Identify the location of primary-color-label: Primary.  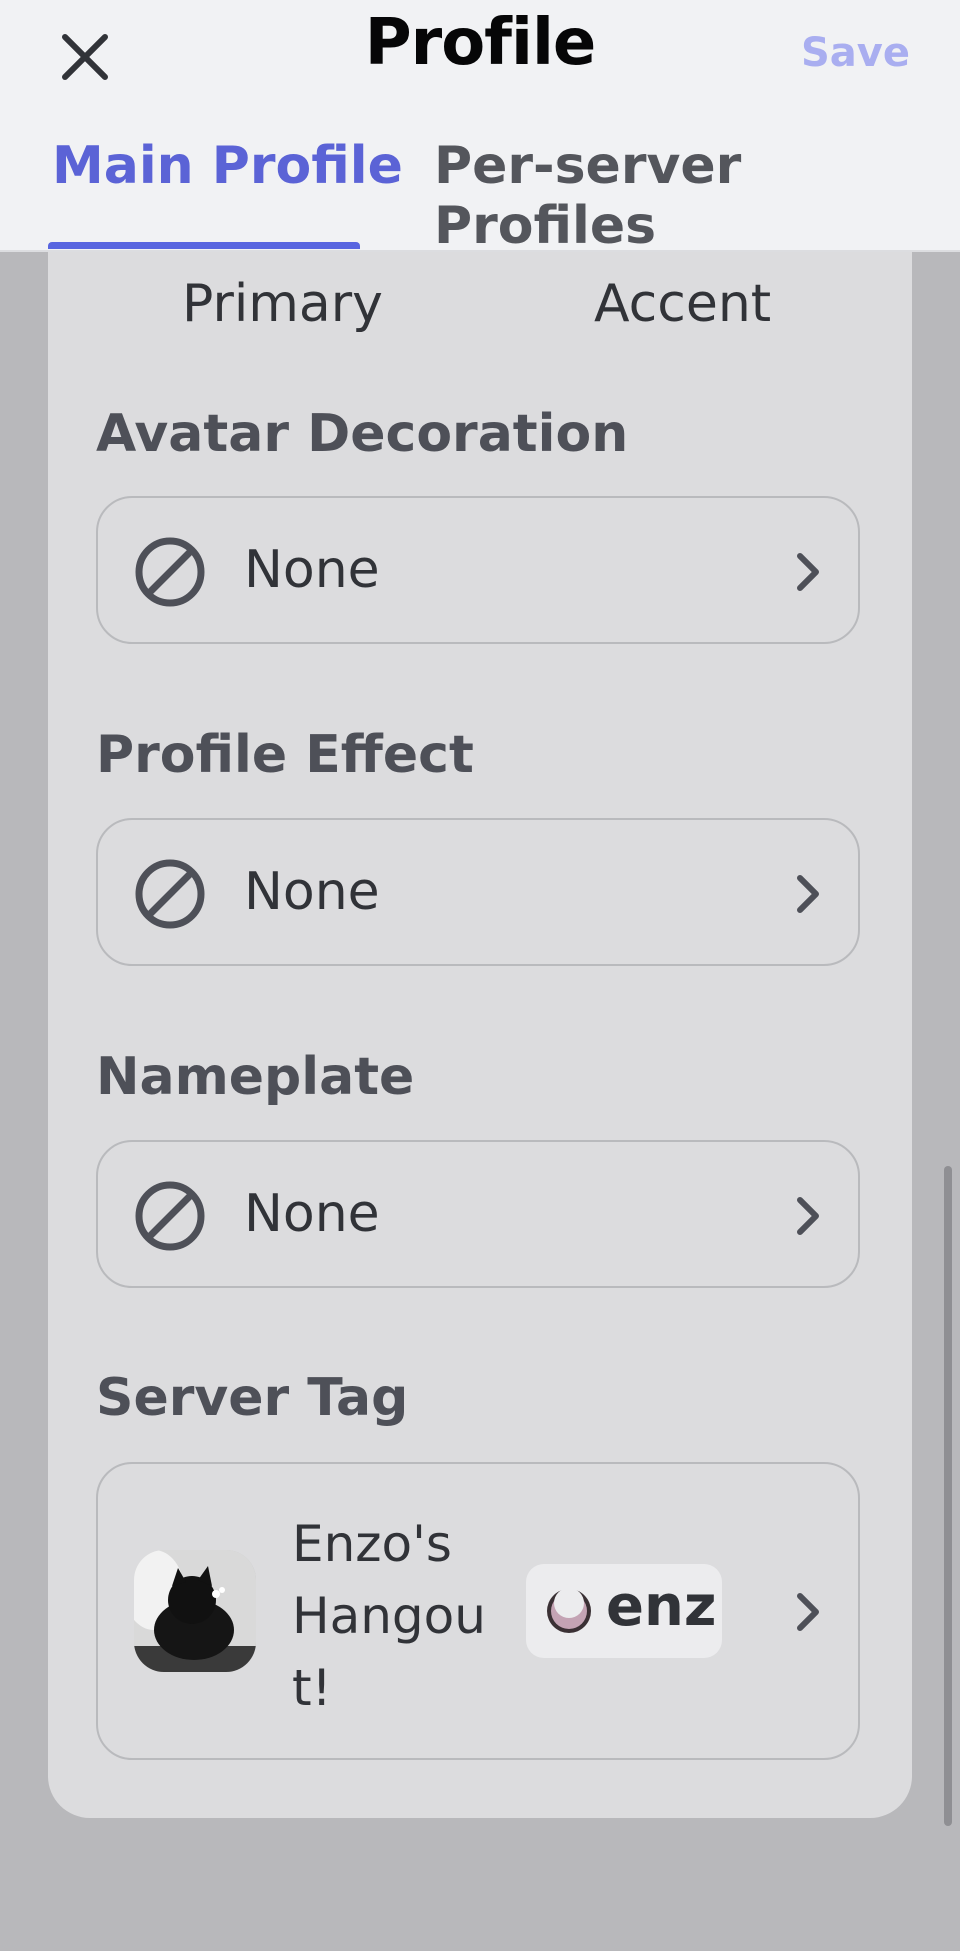
(282, 304).